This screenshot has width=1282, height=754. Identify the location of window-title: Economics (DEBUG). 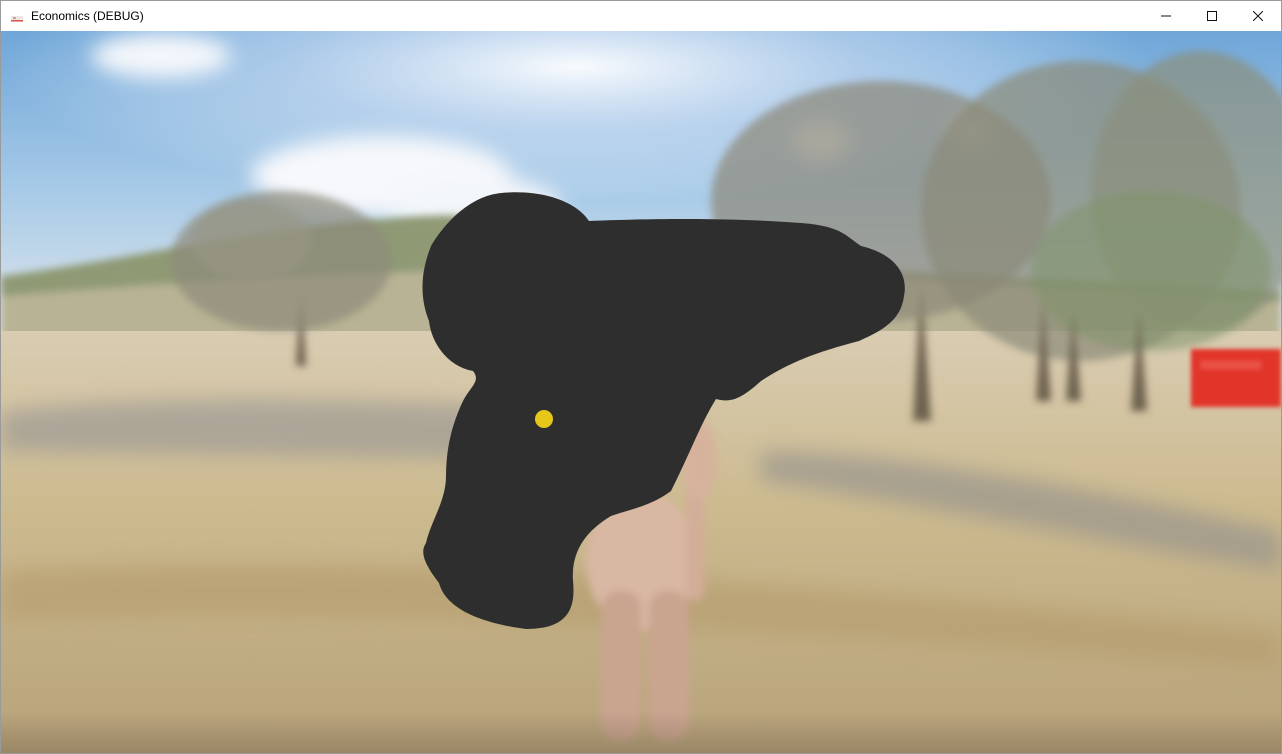
(87, 16).